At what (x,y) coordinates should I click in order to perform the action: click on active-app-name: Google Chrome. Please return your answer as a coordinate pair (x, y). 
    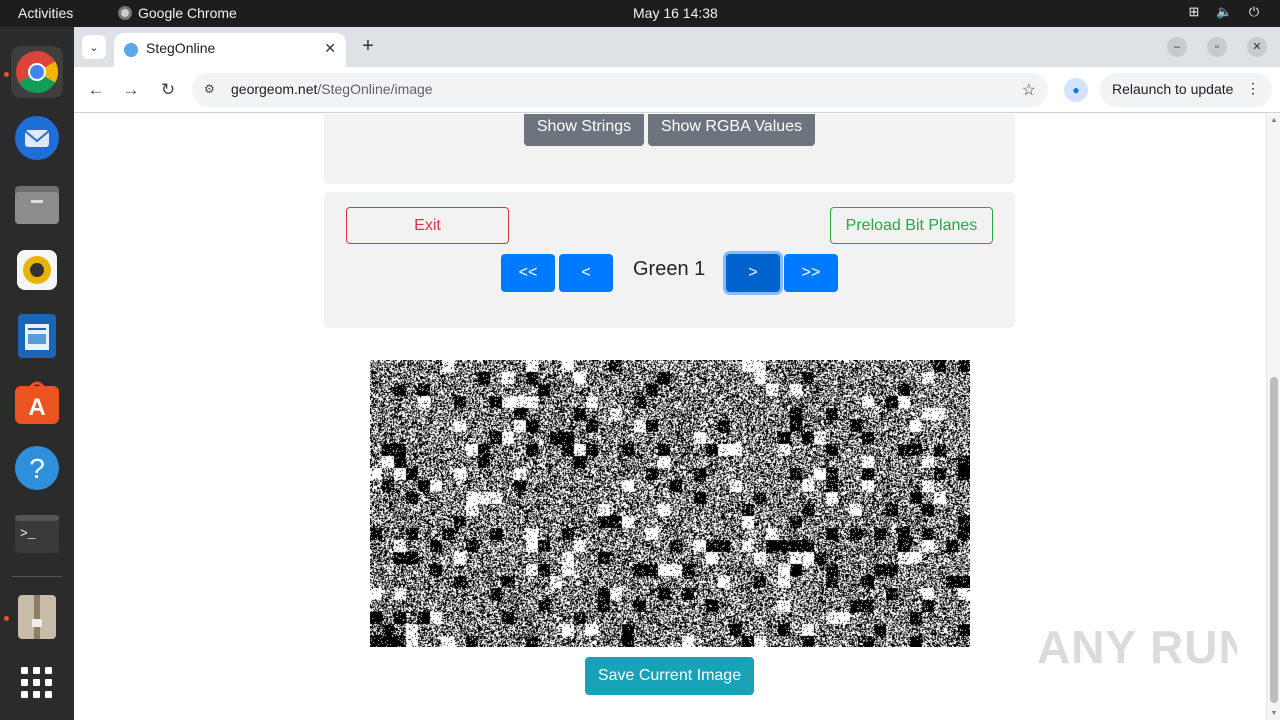
    Looking at the image, I should click on (187, 13).